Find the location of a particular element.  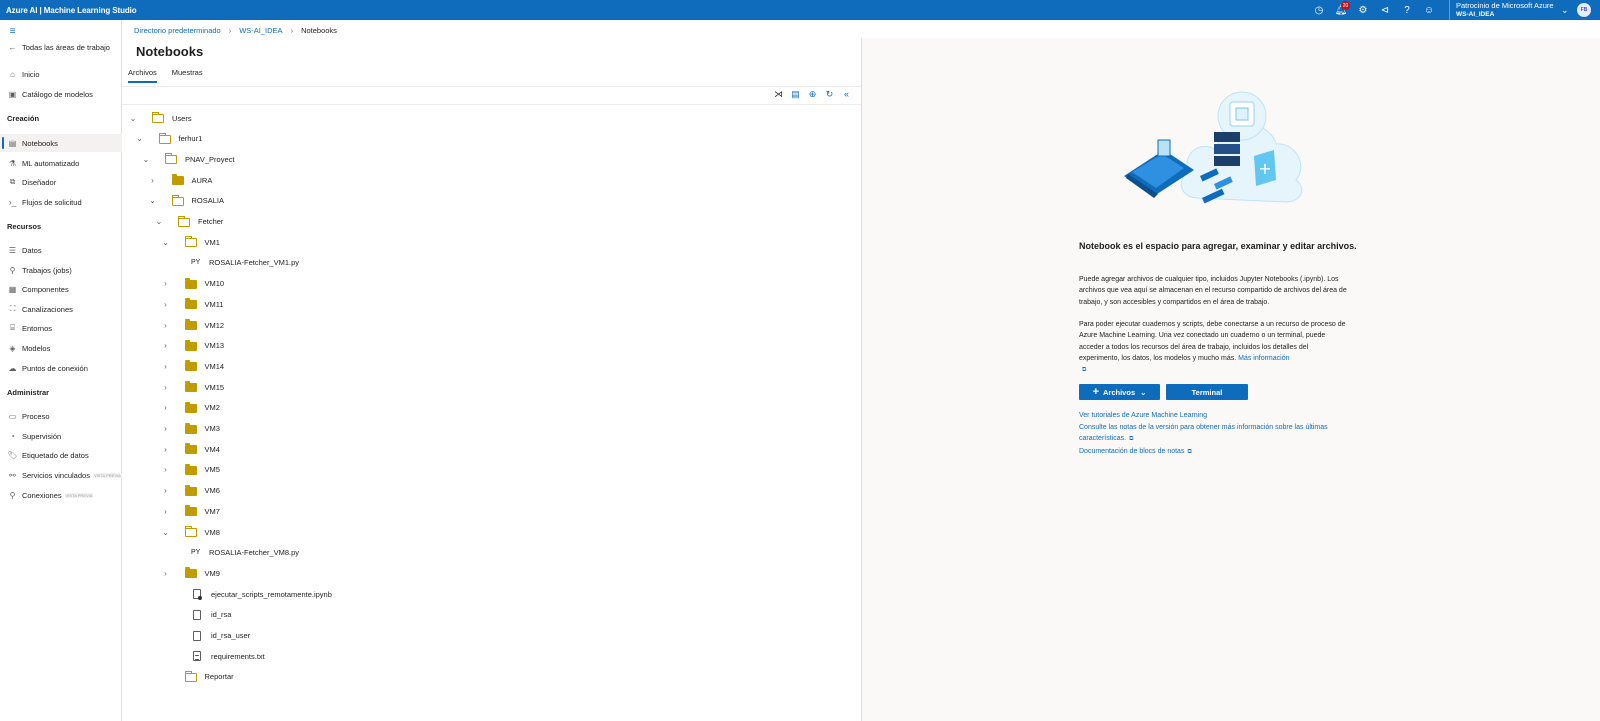

bell-icon: 🔔︎ 20 is located at coordinates (1341, 10).